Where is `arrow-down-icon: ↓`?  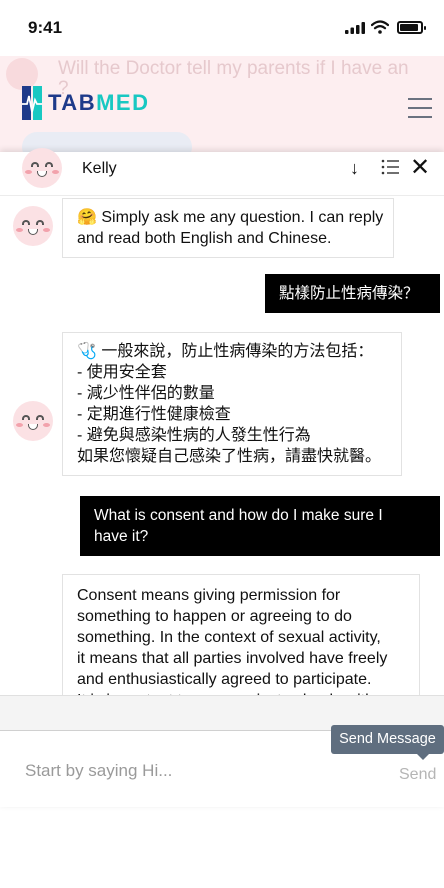
arrow-down-icon: ↓ is located at coordinates (354, 168).